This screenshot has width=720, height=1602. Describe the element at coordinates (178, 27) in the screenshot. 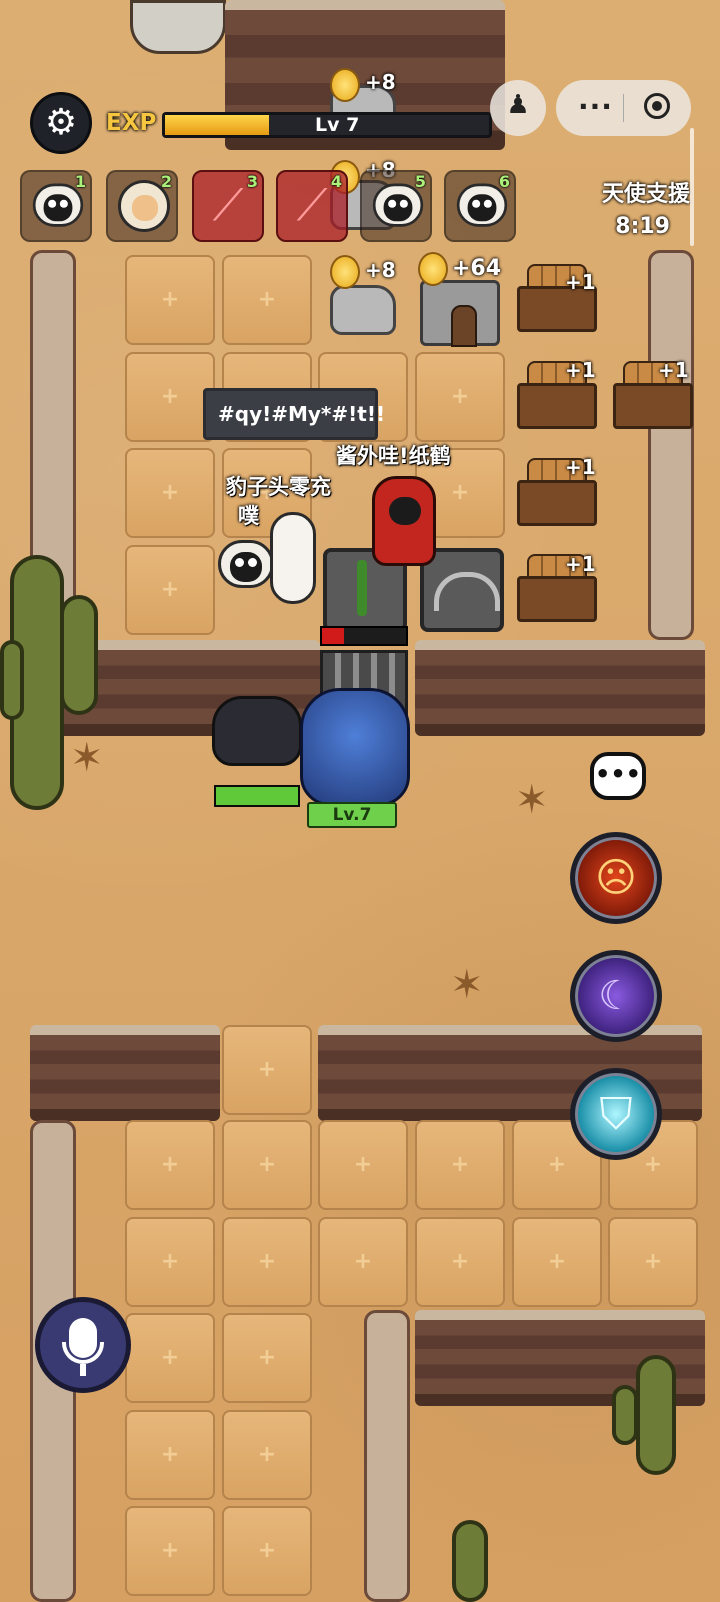

I see `skull-decoration` at that location.